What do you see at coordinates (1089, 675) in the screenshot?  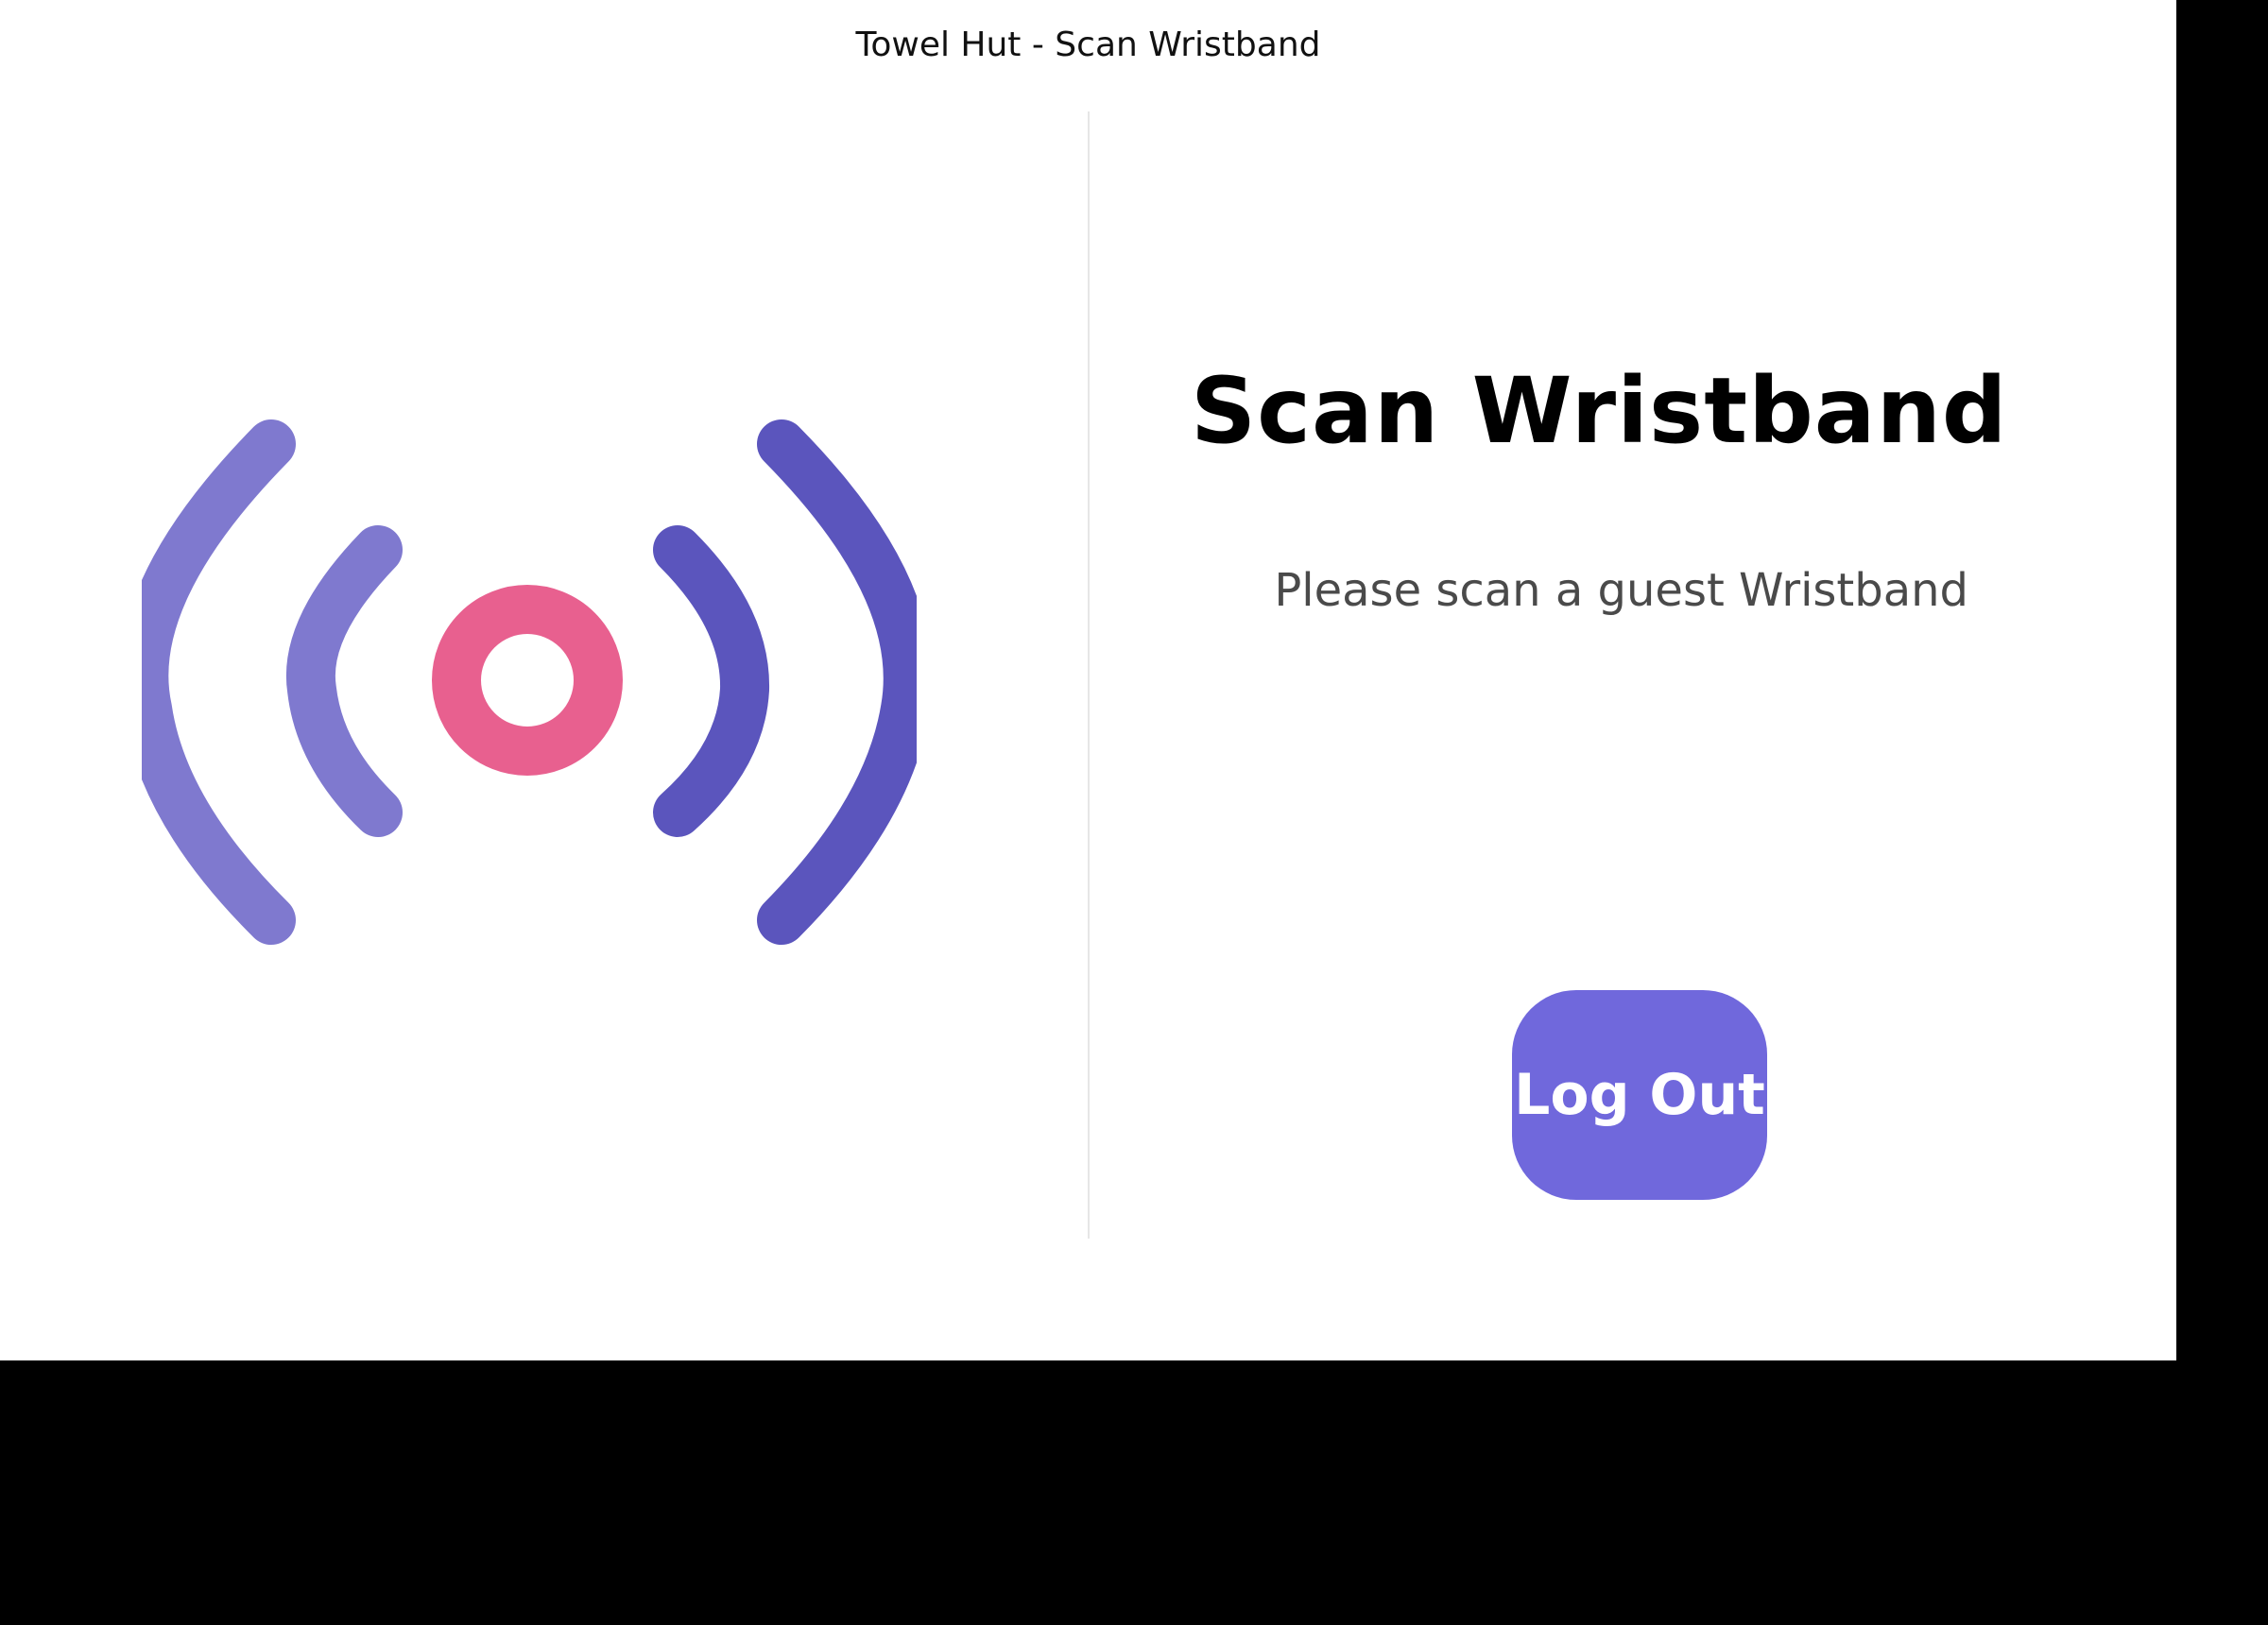 I see `panel-divider` at bounding box center [1089, 675].